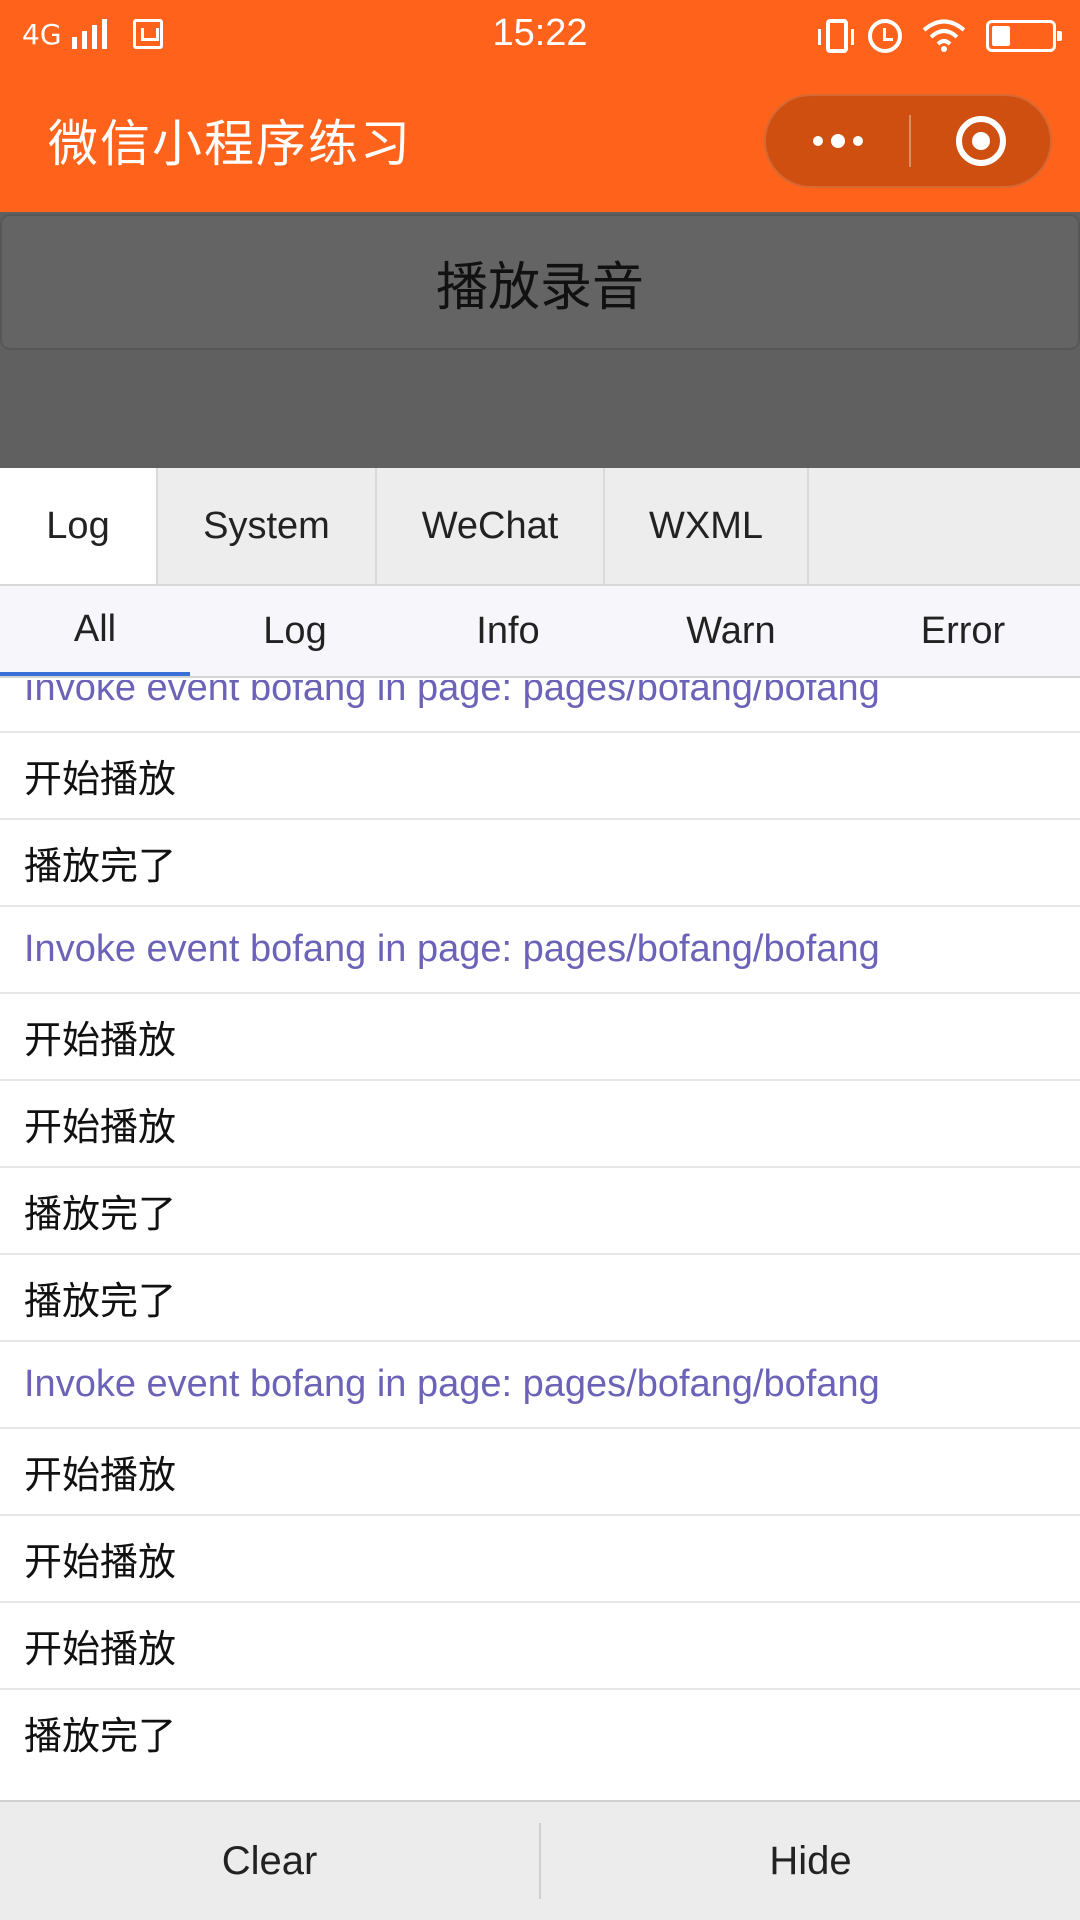 The image size is (1080, 1920). I want to click on close-icon, so click(980, 141).